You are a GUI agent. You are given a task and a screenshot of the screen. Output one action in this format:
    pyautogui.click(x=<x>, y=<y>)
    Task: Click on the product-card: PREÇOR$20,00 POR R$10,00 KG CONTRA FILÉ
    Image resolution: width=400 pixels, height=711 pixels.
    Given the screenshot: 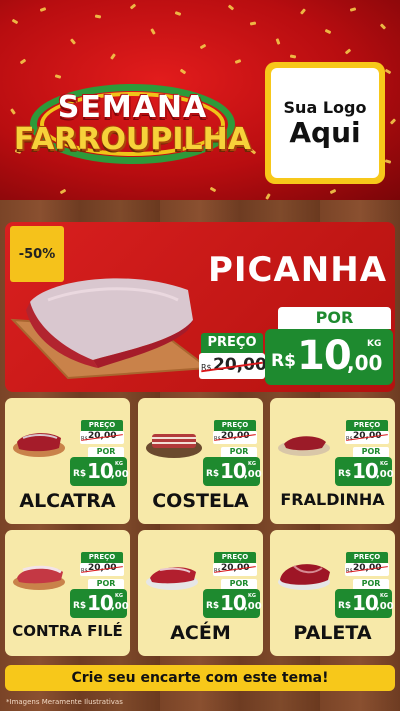 What is the action you would take?
    pyautogui.click(x=67, y=593)
    